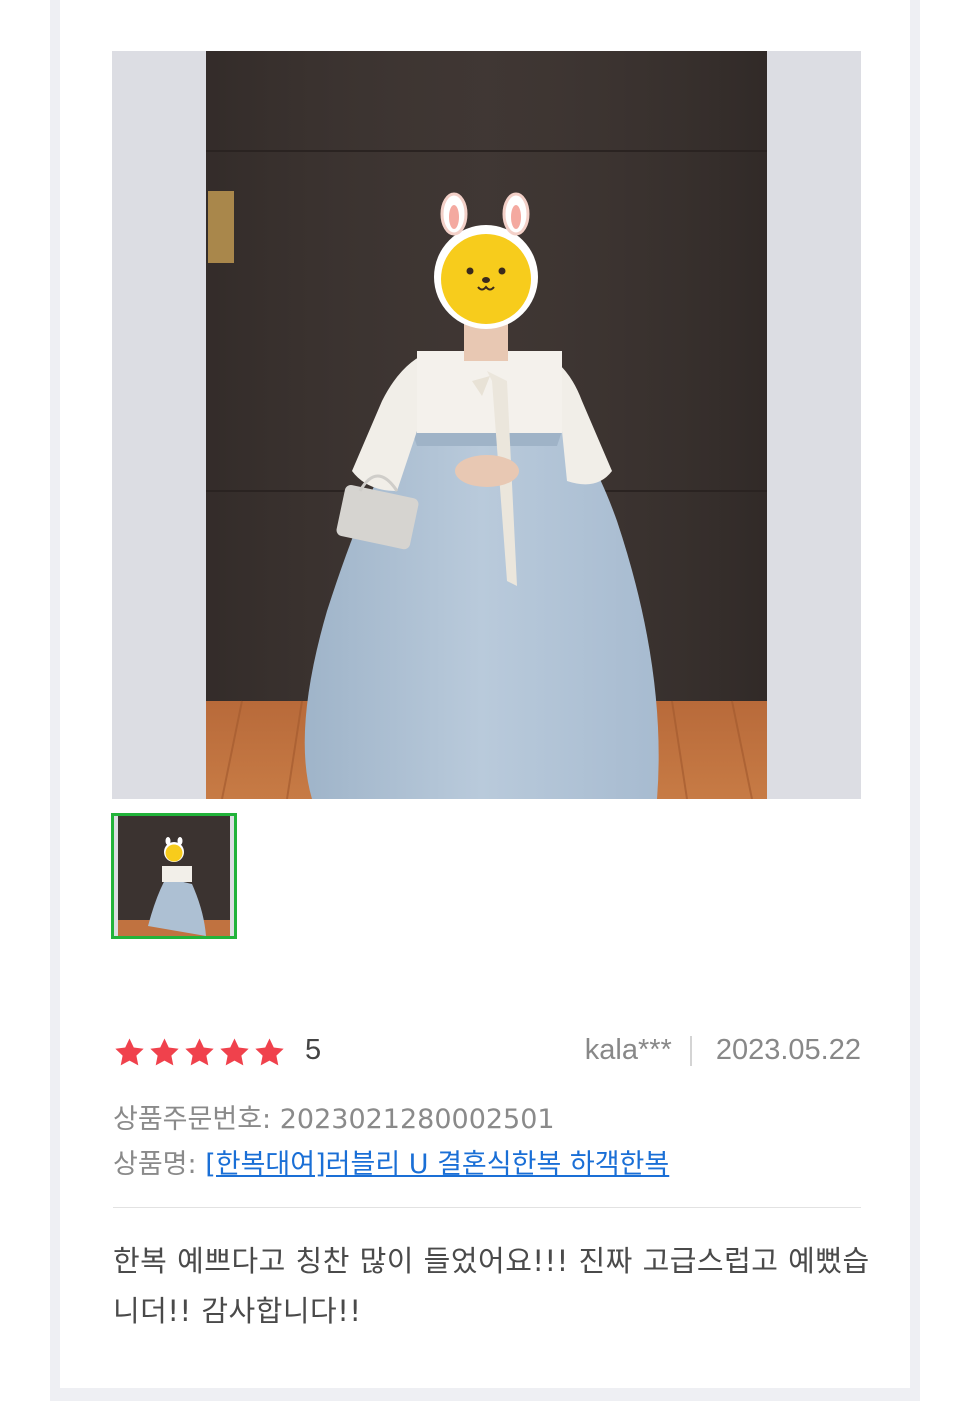 The width and height of the screenshot is (972, 1401). I want to click on product-name-label: 상품명:, so click(155, 1164).